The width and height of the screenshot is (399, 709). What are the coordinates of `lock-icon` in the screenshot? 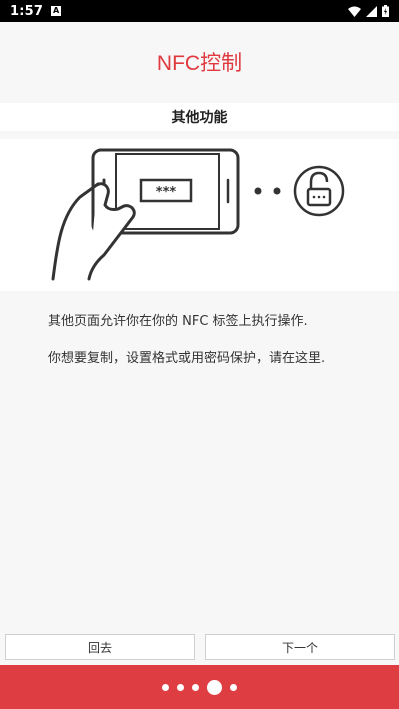 It's located at (319, 191).